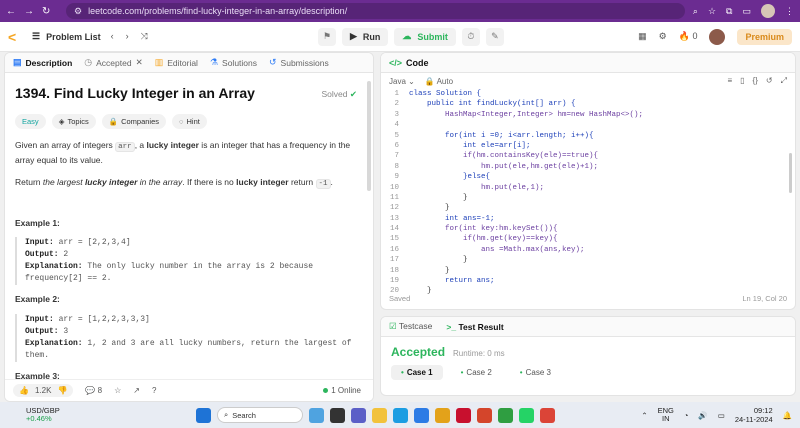 This screenshot has width=800, height=428. Describe the element at coordinates (29, 11) in the screenshot. I see `forward-icon: →` at that location.